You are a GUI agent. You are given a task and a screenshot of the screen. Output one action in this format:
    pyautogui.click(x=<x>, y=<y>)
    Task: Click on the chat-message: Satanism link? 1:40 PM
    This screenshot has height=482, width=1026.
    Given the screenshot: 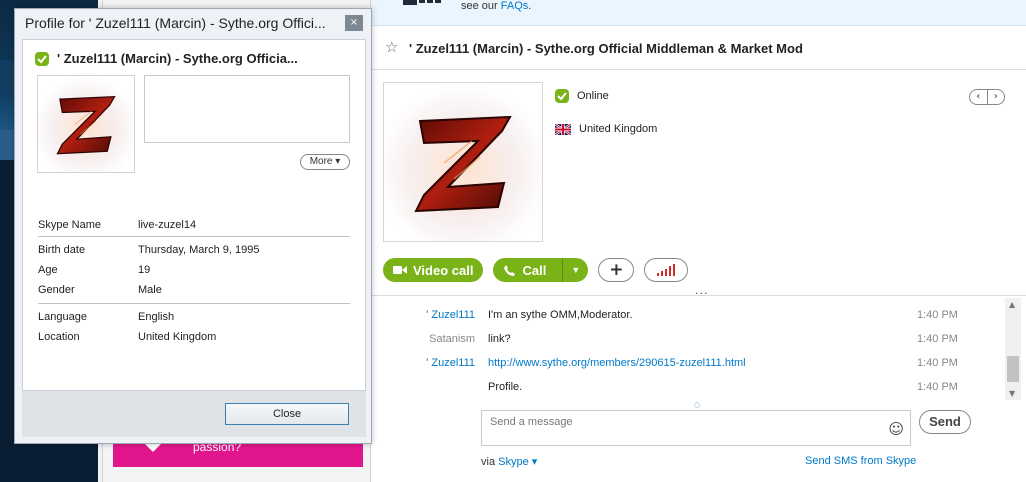 What is the action you would take?
    pyautogui.click(x=691, y=343)
    